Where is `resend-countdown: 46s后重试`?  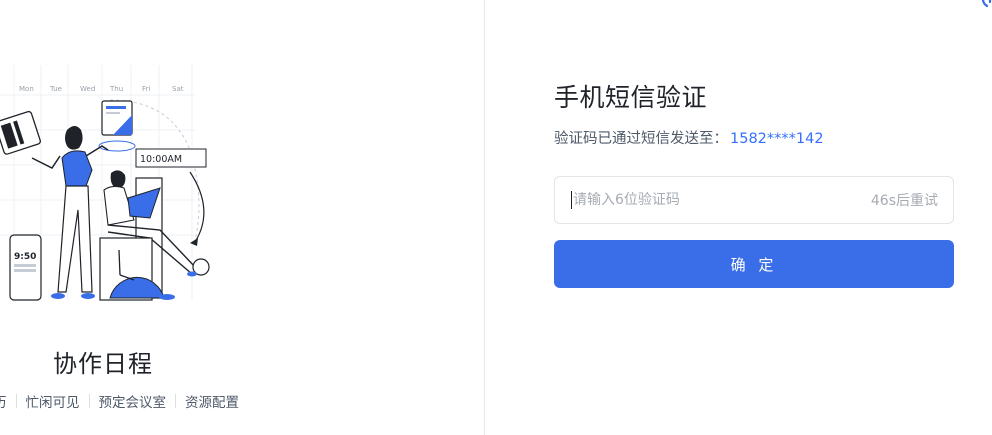 resend-countdown: 46s后重试 is located at coordinates (904, 200).